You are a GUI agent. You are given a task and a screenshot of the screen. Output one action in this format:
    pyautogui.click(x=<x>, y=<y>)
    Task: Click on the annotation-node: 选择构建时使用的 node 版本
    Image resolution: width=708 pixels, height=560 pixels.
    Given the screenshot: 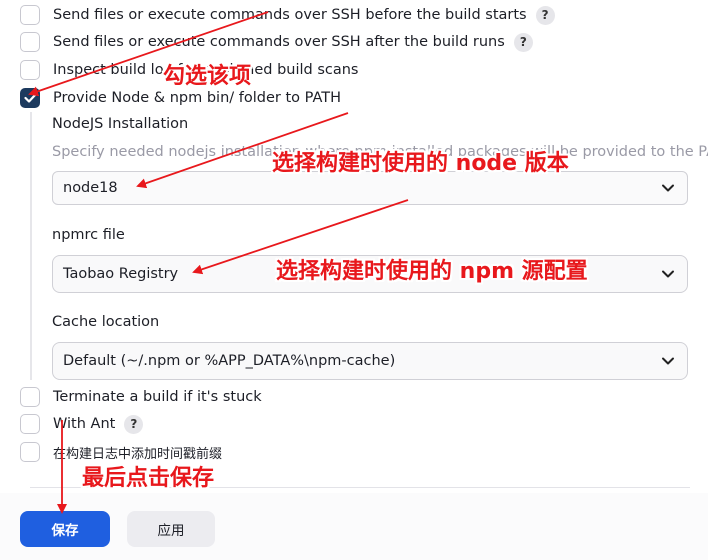 What is the action you would take?
    pyautogui.click(x=420, y=163)
    